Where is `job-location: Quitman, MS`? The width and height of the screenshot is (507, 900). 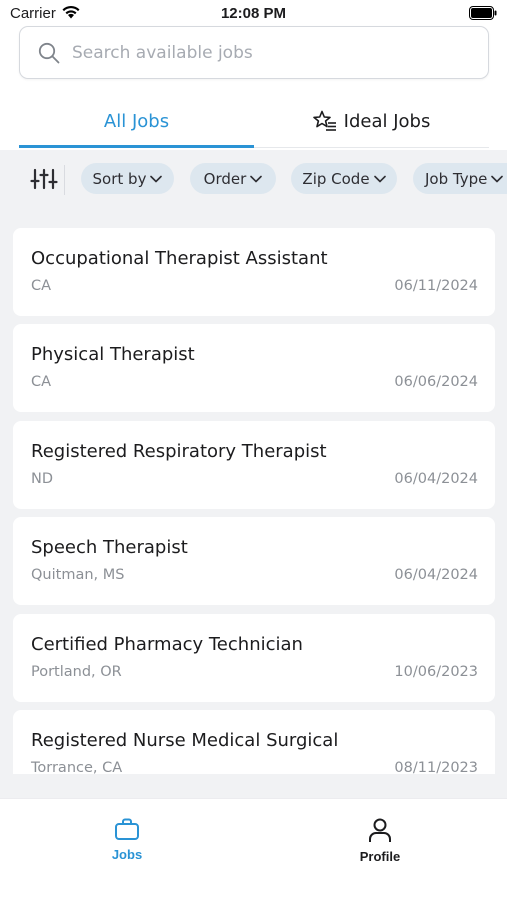 job-location: Quitman, MS is located at coordinates (78, 575).